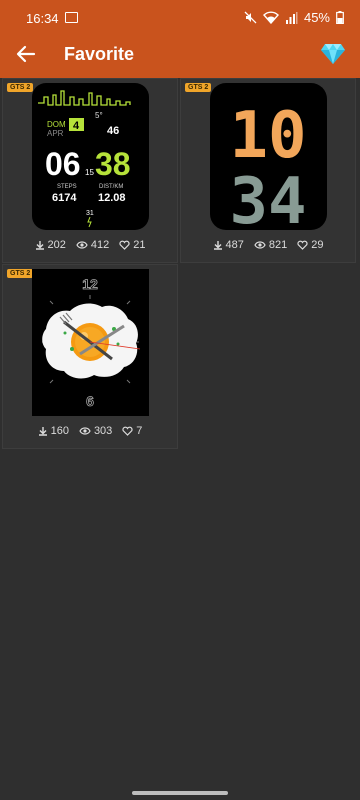  Describe the element at coordinates (90, 284) in the screenshot. I see `face-twelve: 12` at that location.